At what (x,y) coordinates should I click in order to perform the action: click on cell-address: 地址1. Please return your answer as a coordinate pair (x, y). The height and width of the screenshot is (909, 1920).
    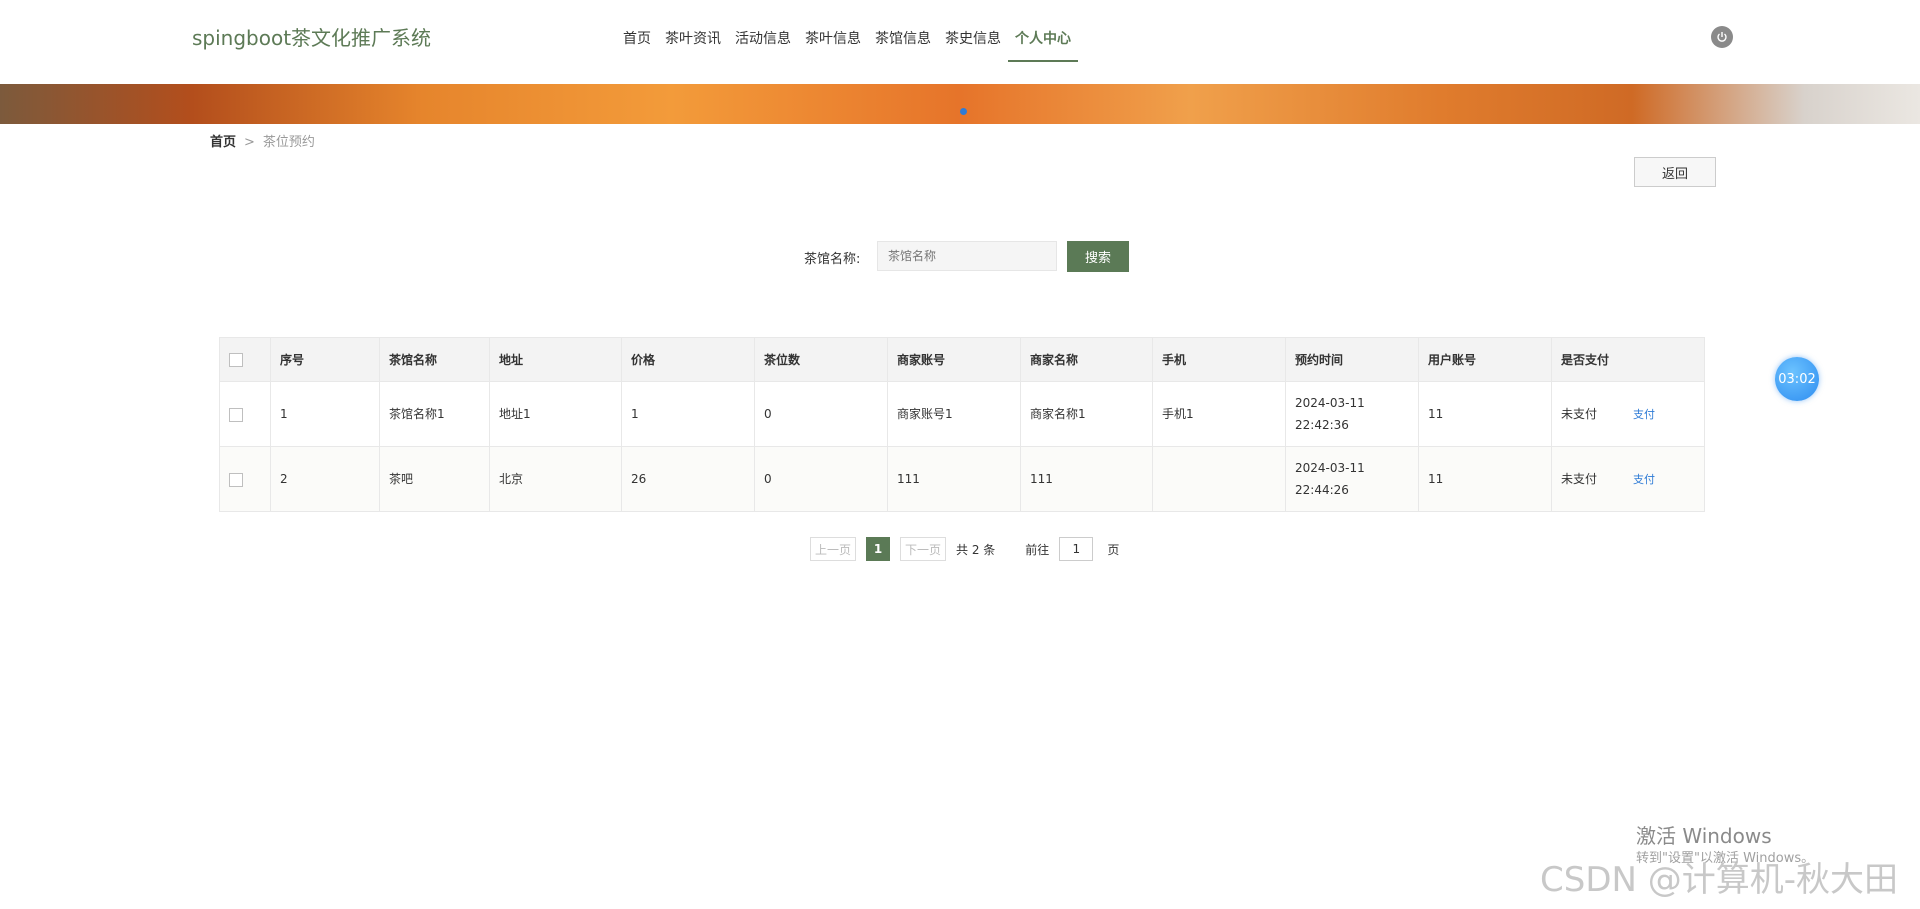
    Looking at the image, I should click on (555, 414).